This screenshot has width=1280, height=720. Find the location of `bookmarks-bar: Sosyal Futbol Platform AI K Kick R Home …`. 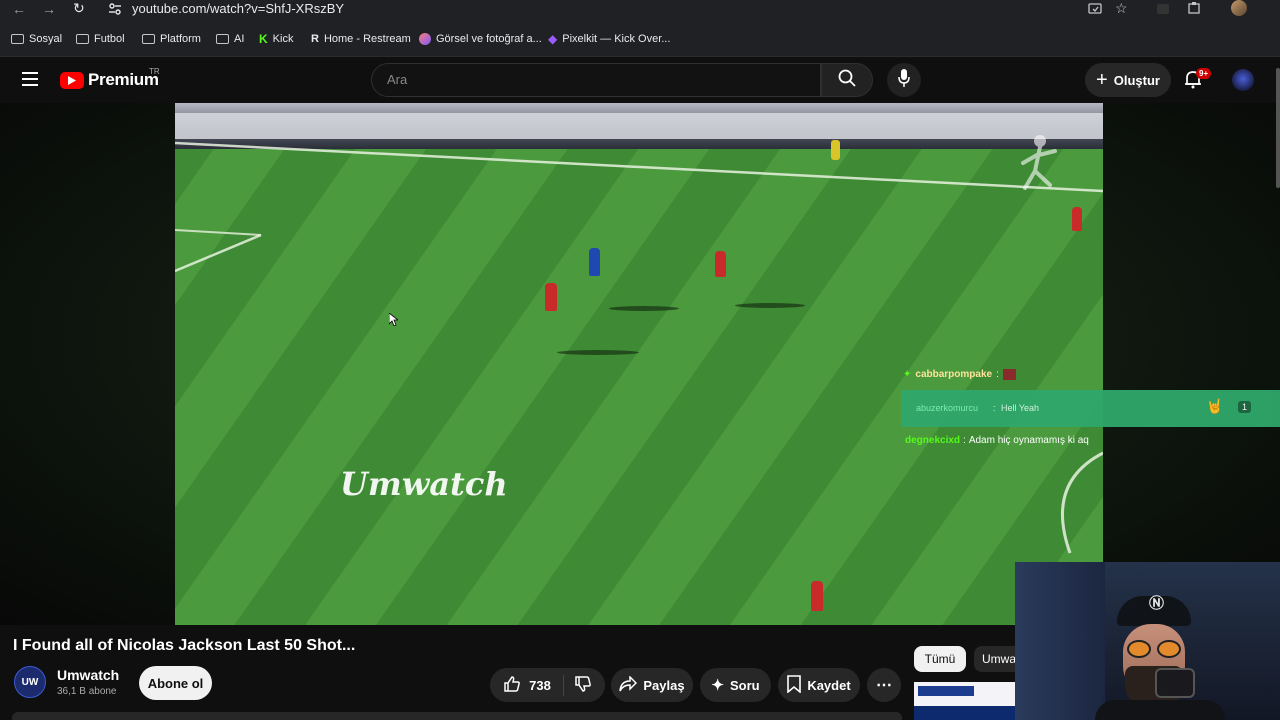

bookmarks-bar: Sosyal Futbol Platform AI K Kick R Home … is located at coordinates (640, 39).